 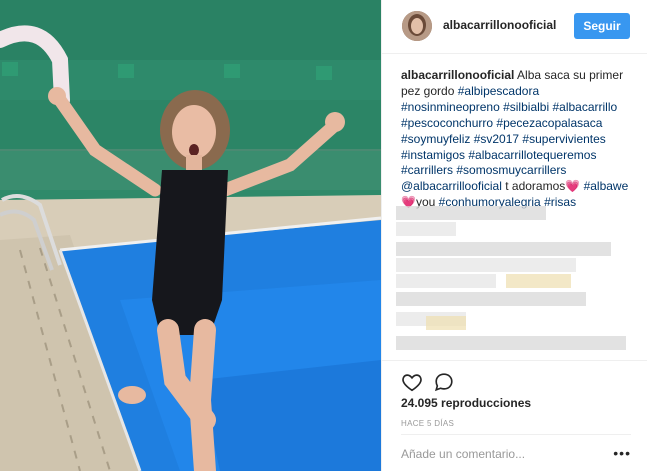 What do you see at coordinates (427, 170) in the screenshot?
I see `hashtag-link: #carrillers` at bounding box center [427, 170].